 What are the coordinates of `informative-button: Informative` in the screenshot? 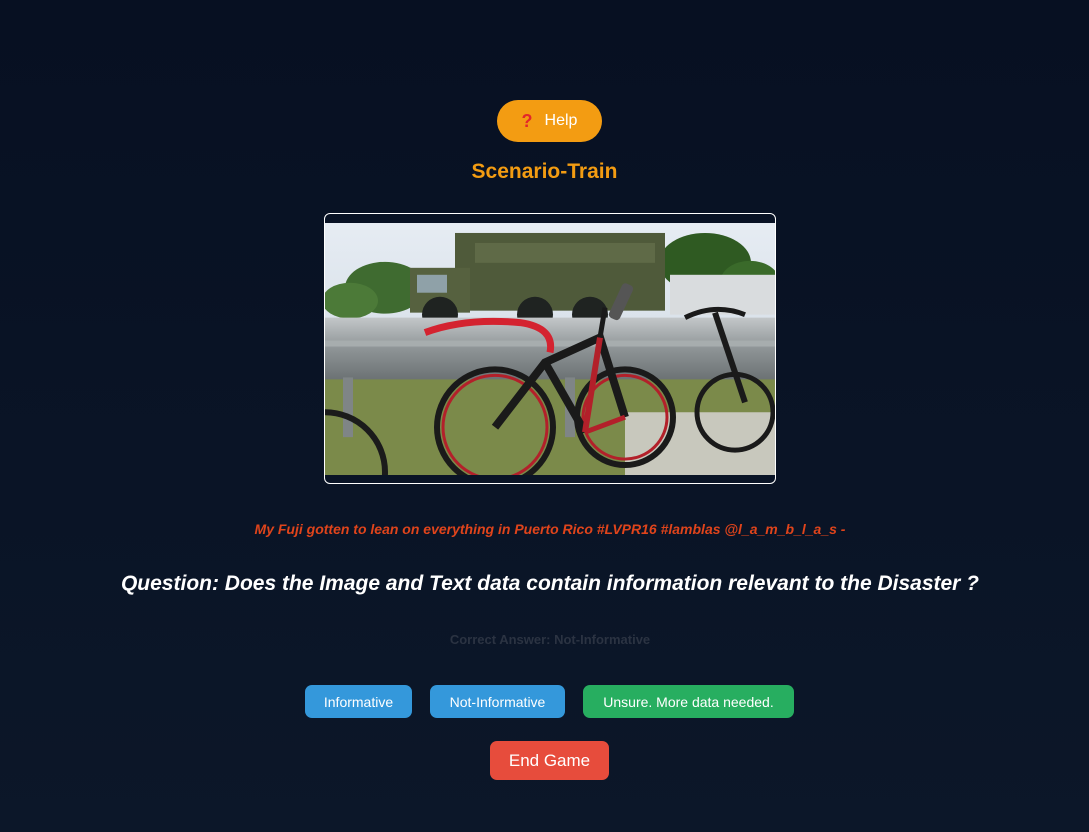 It's located at (358, 701).